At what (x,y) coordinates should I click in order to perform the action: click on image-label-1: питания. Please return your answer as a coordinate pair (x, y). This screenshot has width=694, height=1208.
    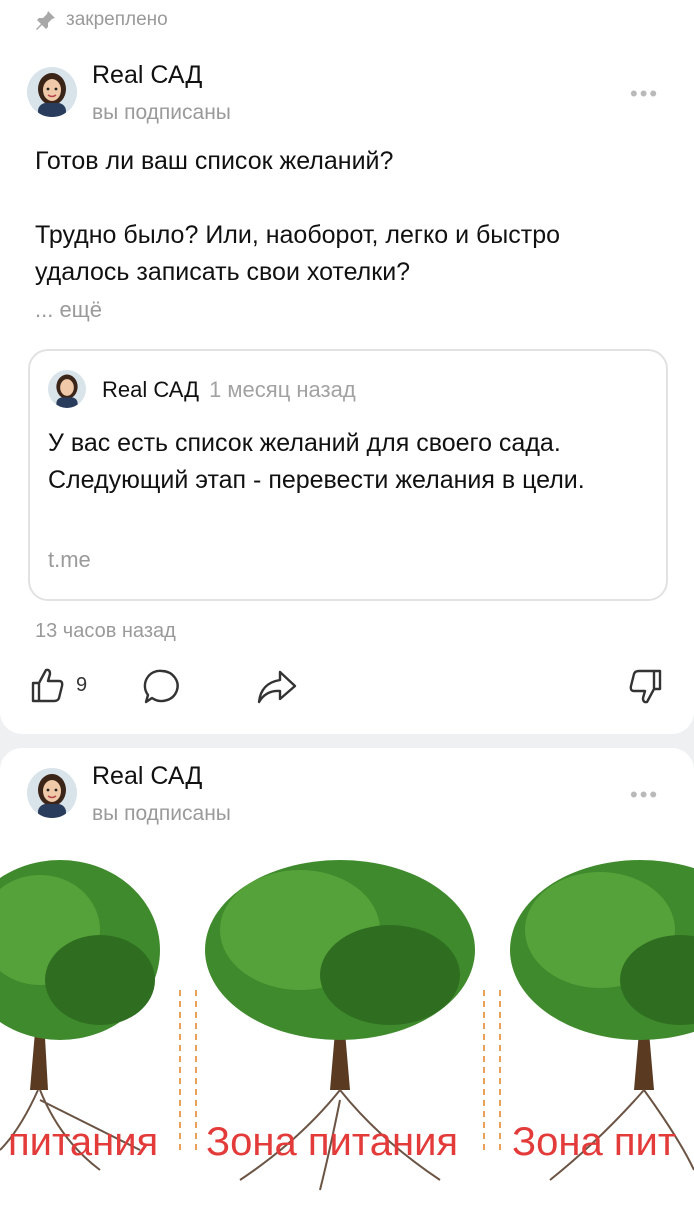
    Looking at the image, I should click on (83, 1142).